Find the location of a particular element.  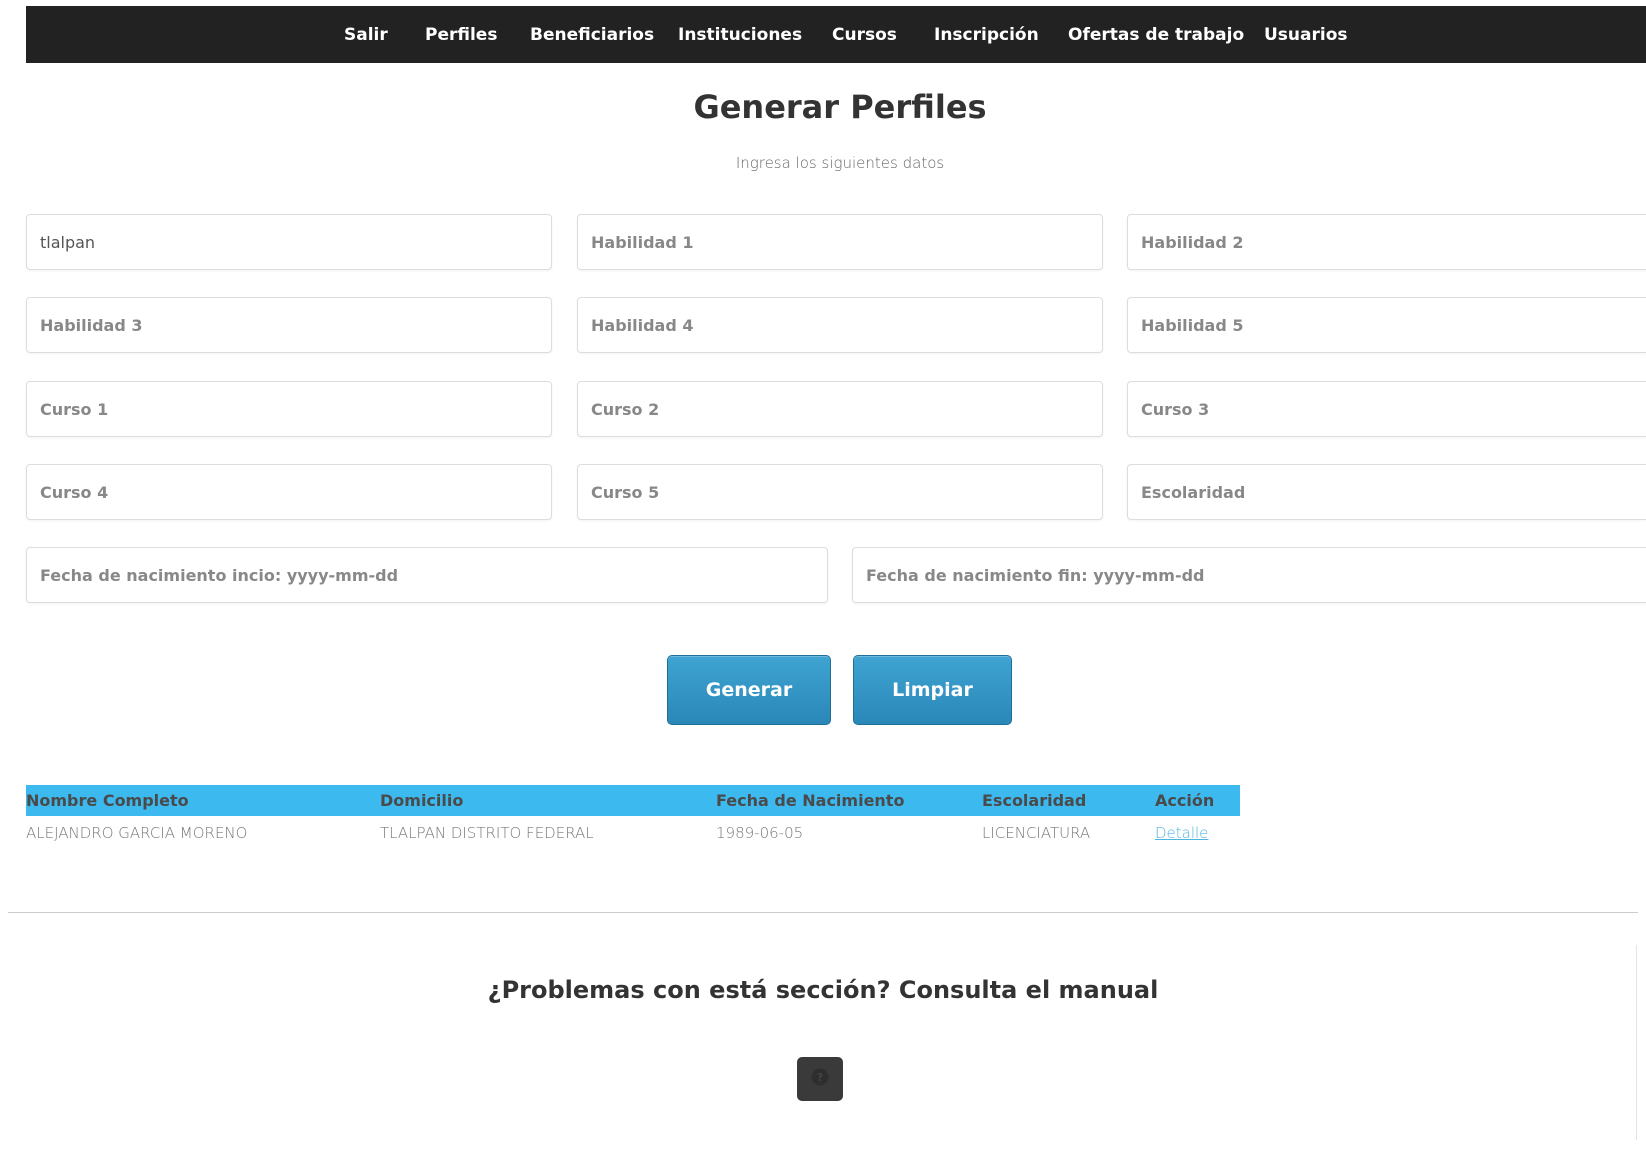

cell-accion: Detalle is located at coordinates (1197, 833).